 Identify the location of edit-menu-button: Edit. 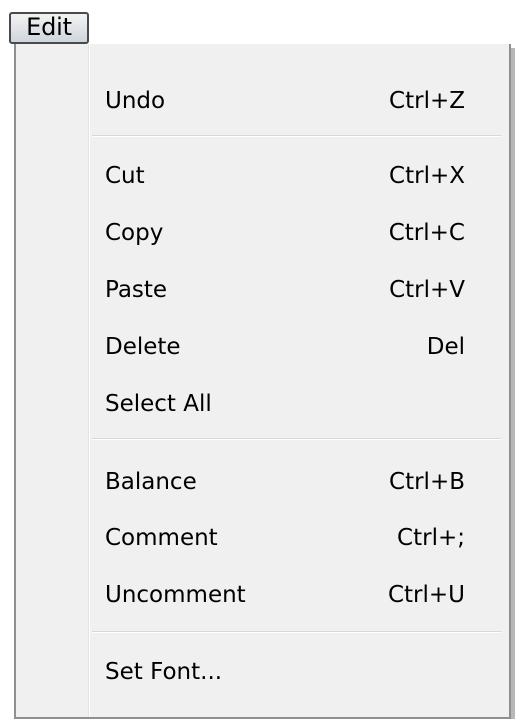
(49, 28).